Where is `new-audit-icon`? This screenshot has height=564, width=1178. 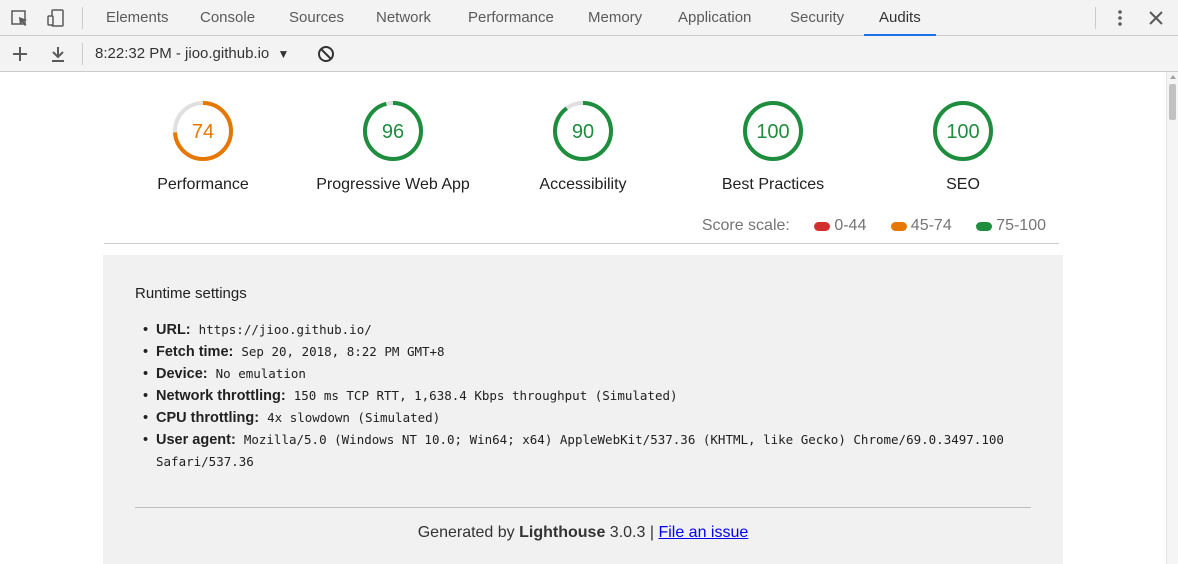 new-audit-icon is located at coordinates (20, 54).